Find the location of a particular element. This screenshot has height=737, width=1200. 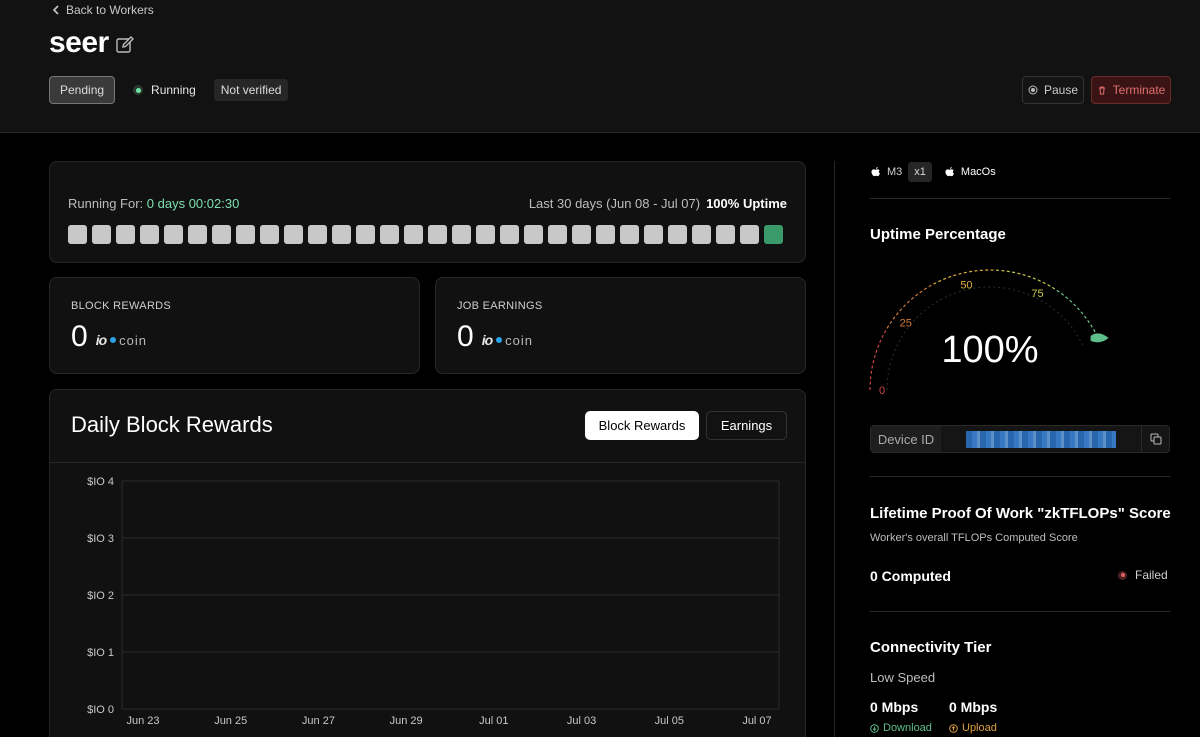

upload-label-row: Upload is located at coordinates (973, 728).